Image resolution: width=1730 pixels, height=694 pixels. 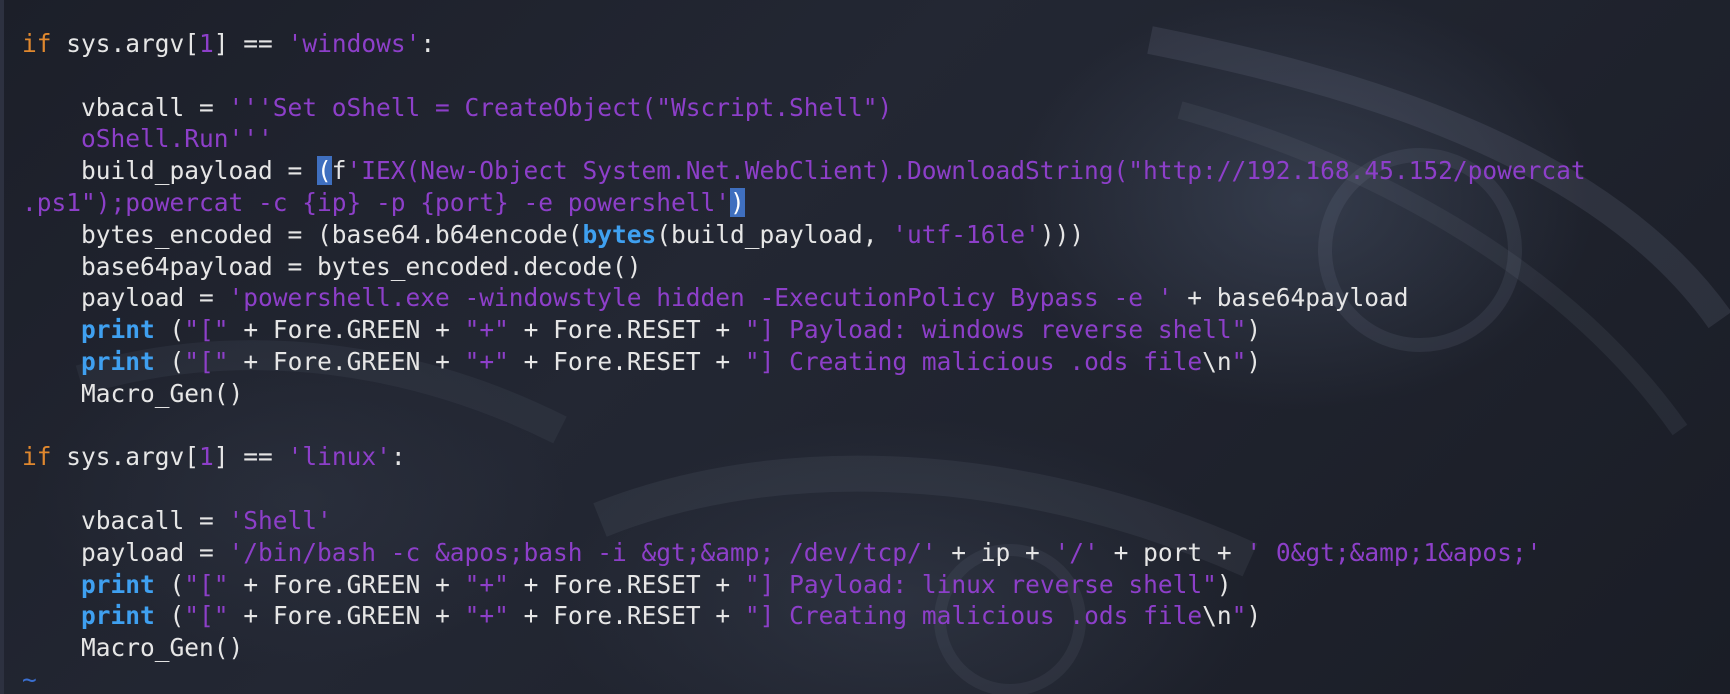 What do you see at coordinates (804, 457) in the screenshot?
I see `code-line: if sys.argv[1] == 'linux':` at bounding box center [804, 457].